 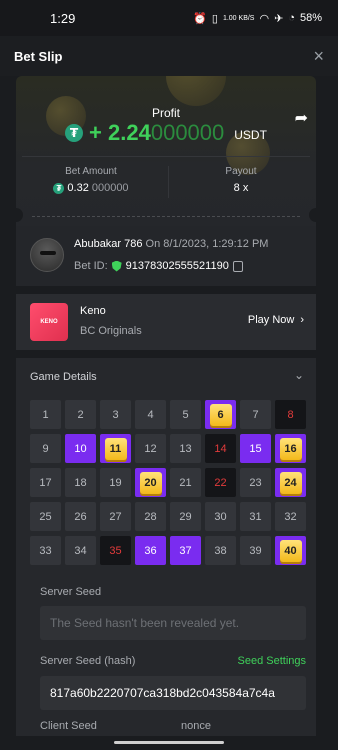 What do you see at coordinates (185, 482) in the screenshot?
I see `keno-cell: 21` at bounding box center [185, 482].